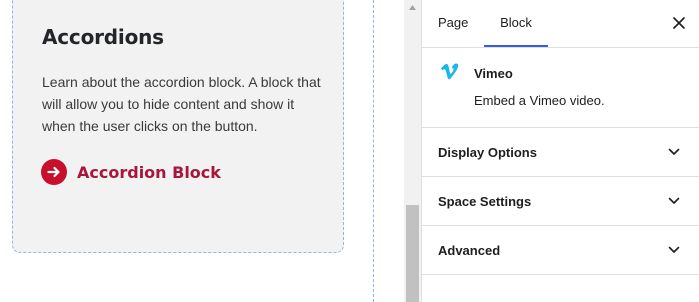 This screenshot has width=699, height=302. I want to click on close-sidebar-button, so click(679, 23).